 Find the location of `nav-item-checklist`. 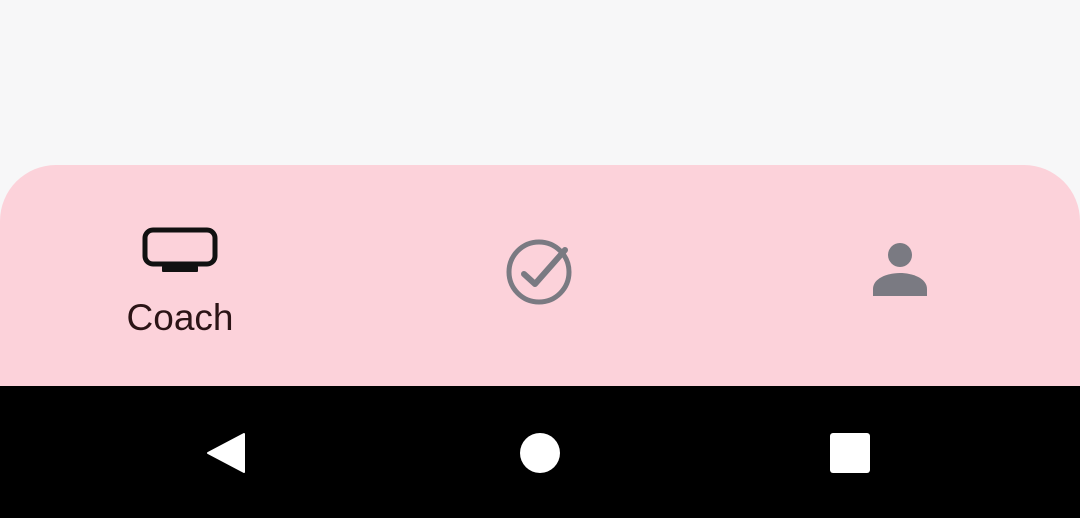

nav-item-checklist is located at coordinates (540, 275).